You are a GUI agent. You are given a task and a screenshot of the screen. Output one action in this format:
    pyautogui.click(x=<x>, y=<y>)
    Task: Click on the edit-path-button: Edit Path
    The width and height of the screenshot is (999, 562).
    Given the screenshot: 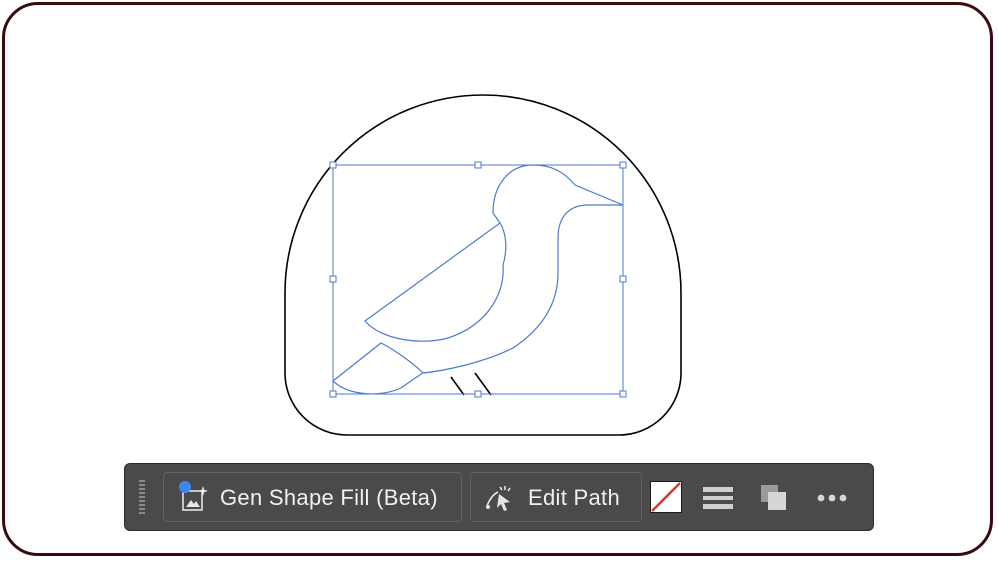 What is the action you would take?
    pyautogui.click(x=556, y=497)
    